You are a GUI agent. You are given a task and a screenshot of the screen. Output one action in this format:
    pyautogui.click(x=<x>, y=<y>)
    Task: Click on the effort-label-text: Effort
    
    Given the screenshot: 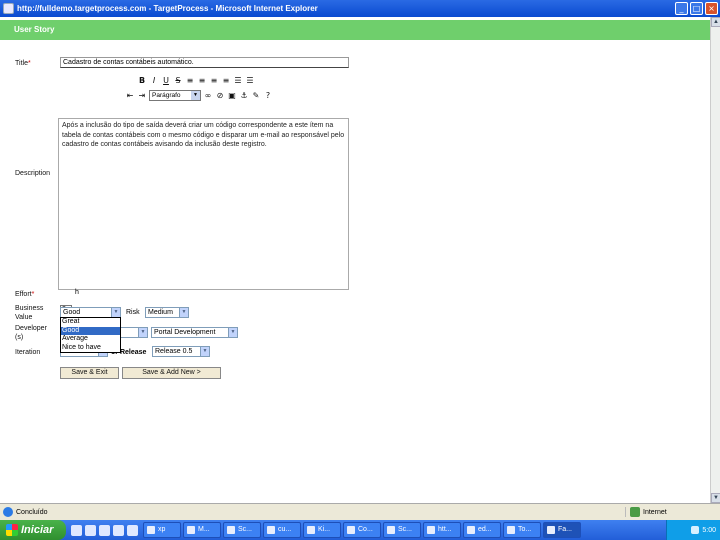 What is the action you would take?
    pyautogui.click(x=23, y=294)
    